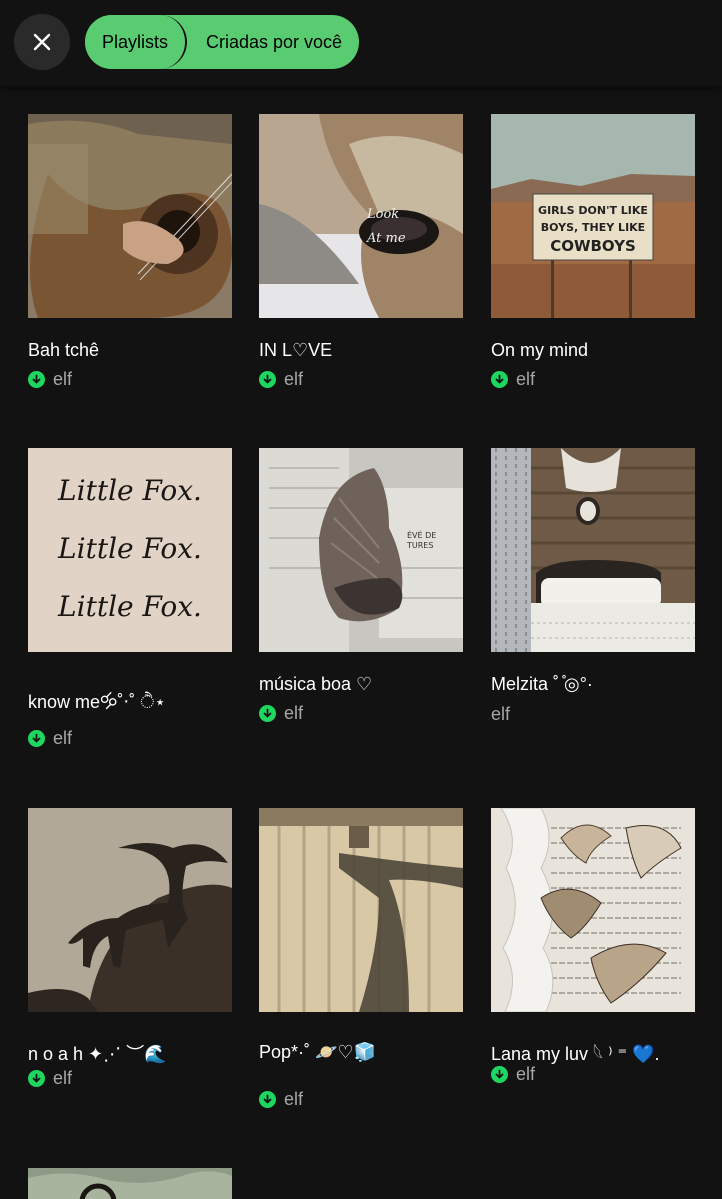 This screenshot has height=1199, width=722. I want to click on playlist-card-musica-boa: ÉVÉ DE TURES música boa ♡ elf, so click(361, 593).